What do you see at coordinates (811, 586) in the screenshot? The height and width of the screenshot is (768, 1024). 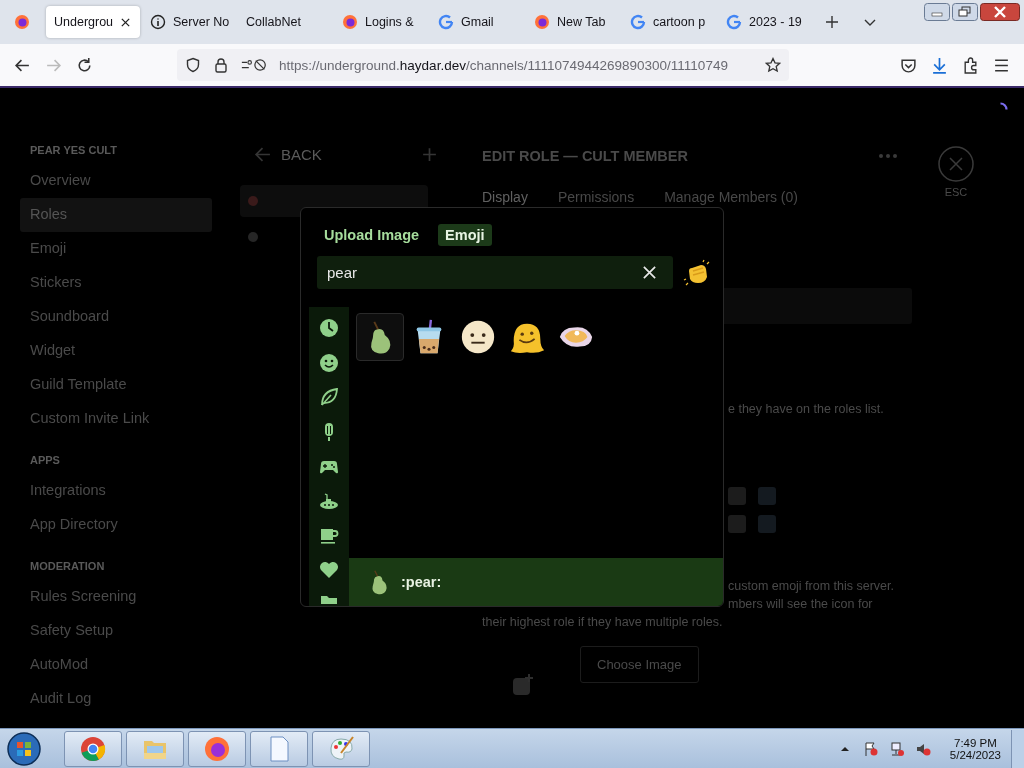 I see `description-text: custom emoji from this server.` at bounding box center [811, 586].